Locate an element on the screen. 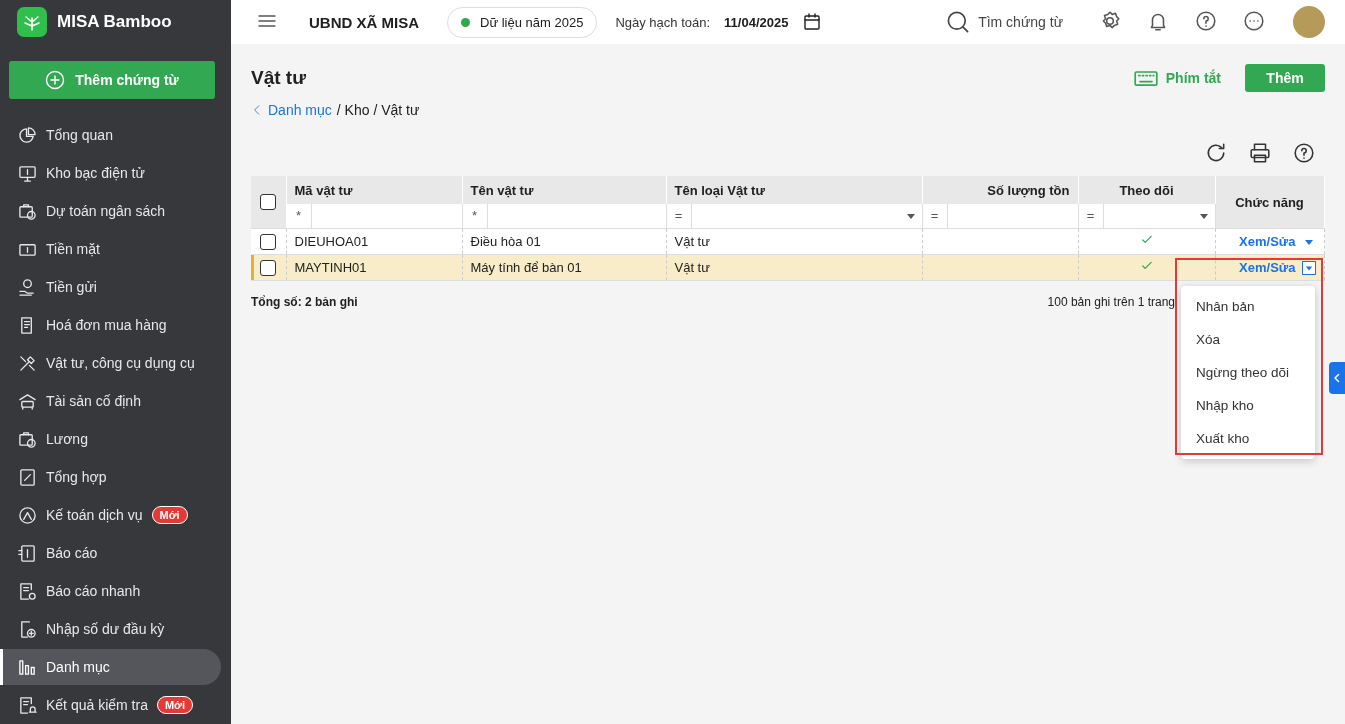 The width and height of the screenshot is (1345, 724). sidebar-item: Dự toán ngân sách is located at coordinates (110, 211).